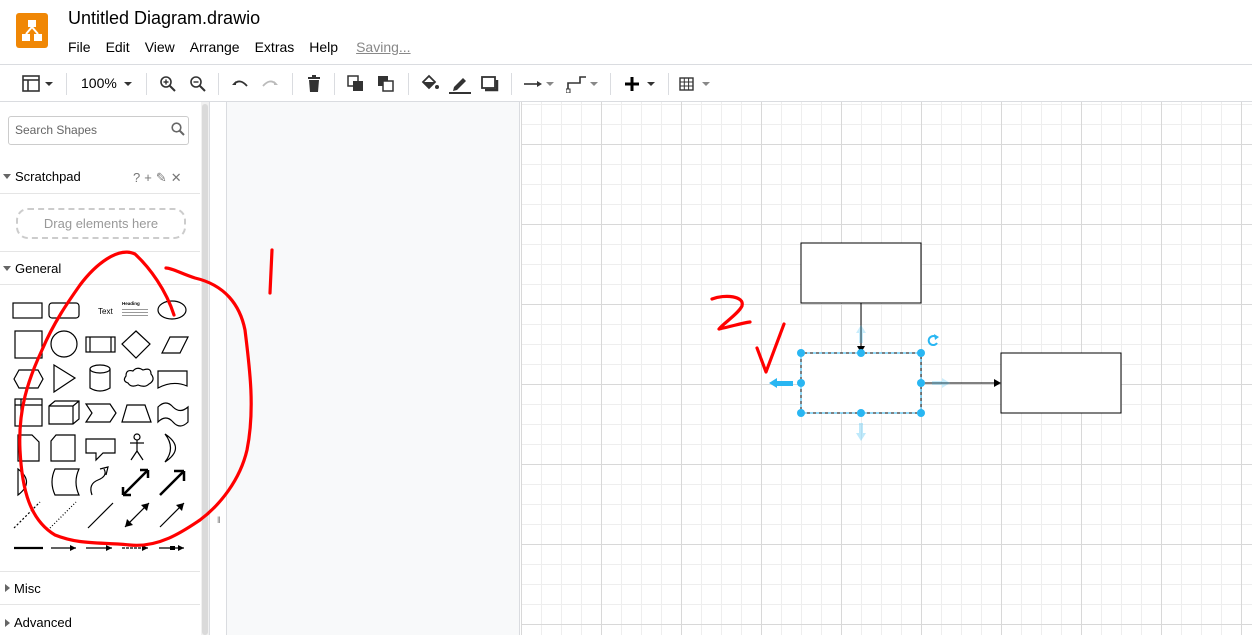 This screenshot has width=1252, height=635. Describe the element at coordinates (100, 450) in the screenshot. I see `callout-shape` at that location.